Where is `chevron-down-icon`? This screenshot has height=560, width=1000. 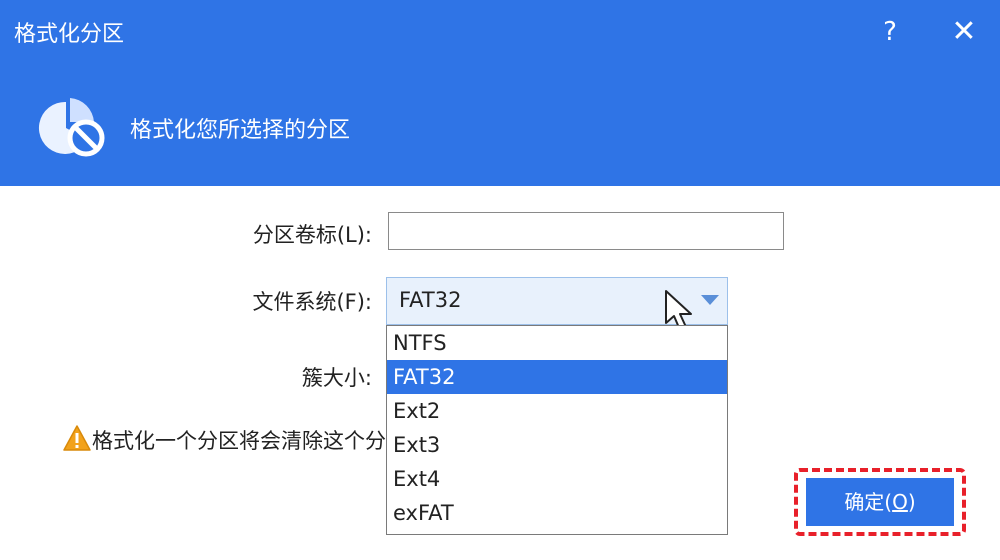
chevron-down-icon is located at coordinates (710, 300).